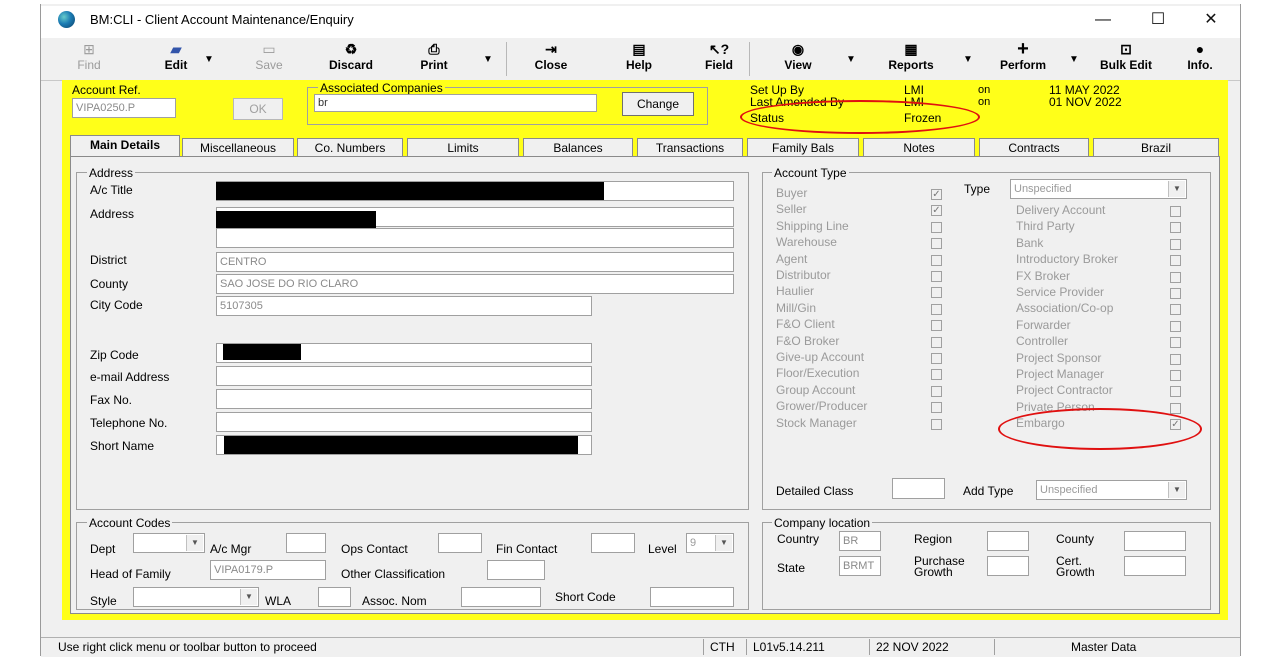  Describe the element at coordinates (911, 59) in the screenshot. I see `reports-button: ▦ Reports` at that location.